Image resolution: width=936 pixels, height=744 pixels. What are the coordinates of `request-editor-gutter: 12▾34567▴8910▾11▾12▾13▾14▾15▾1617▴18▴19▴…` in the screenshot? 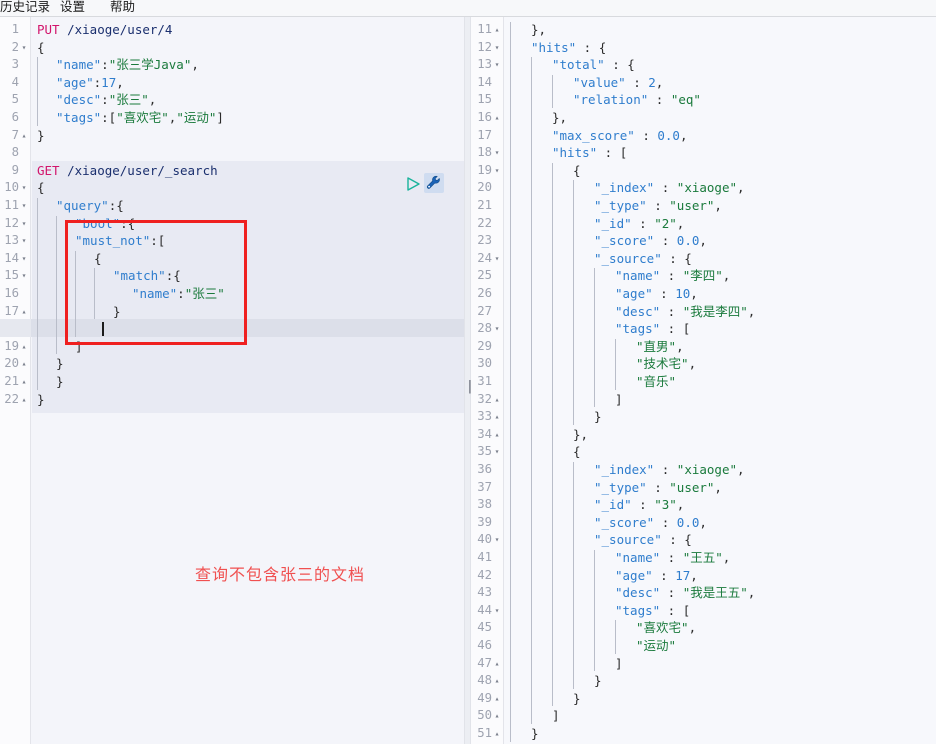 It's located at (15, 380).